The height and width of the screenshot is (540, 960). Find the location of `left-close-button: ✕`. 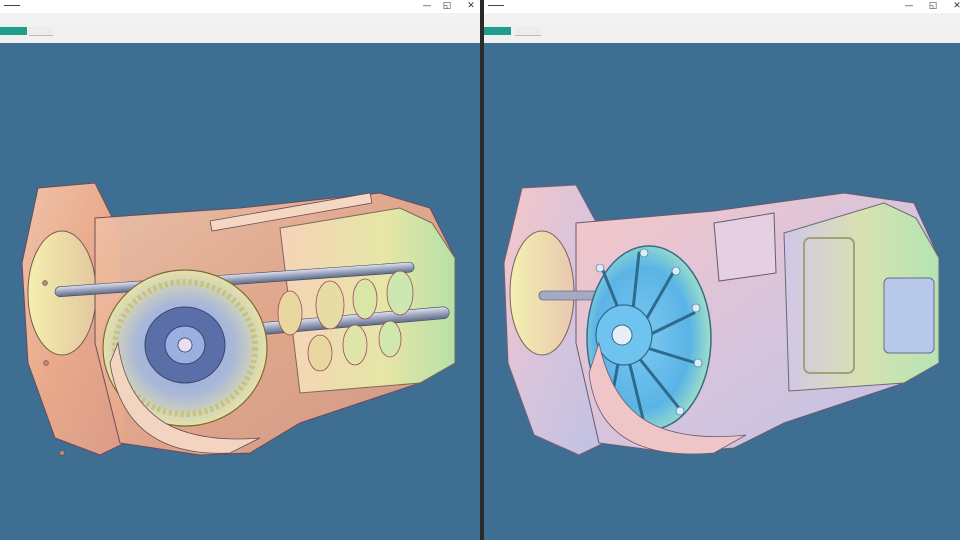

left-close-button: ✕ is located at coordinates (470, 6).